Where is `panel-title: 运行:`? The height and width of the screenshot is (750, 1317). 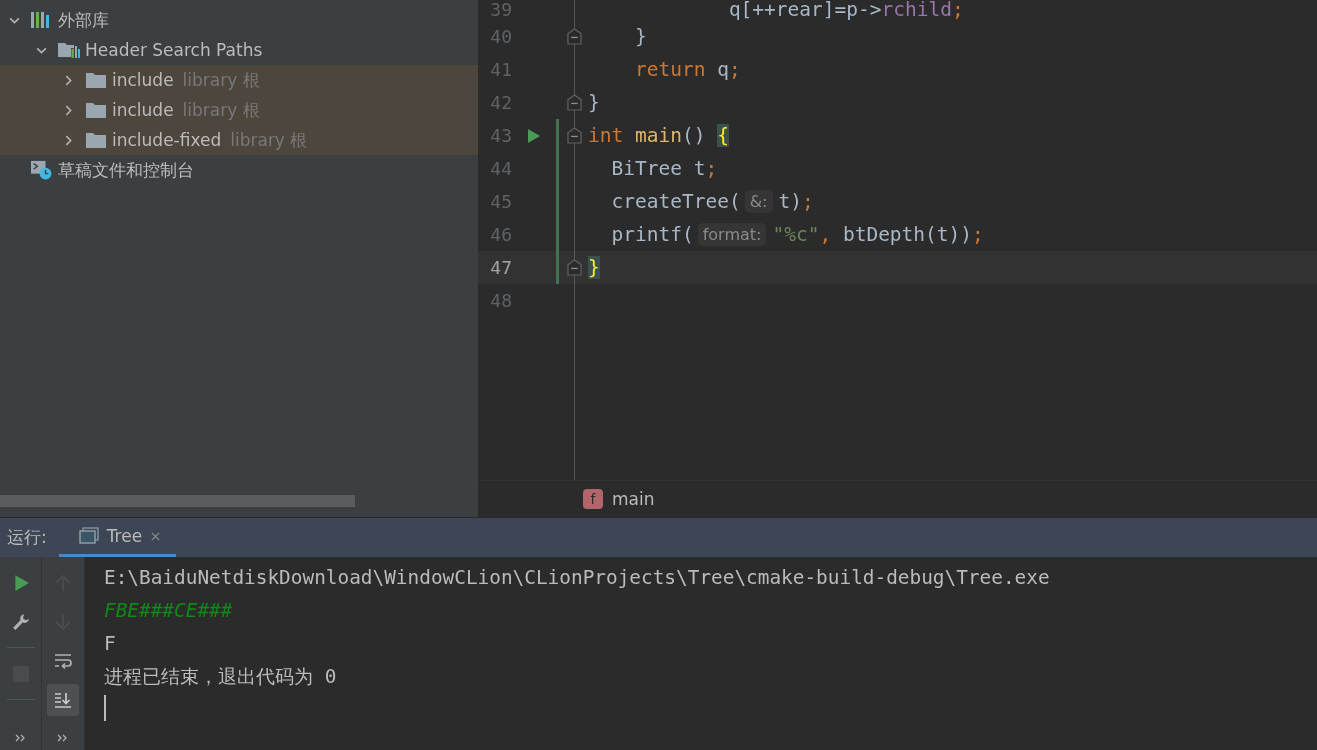 panel-title: 运行: is located at coordinates (27, 537).